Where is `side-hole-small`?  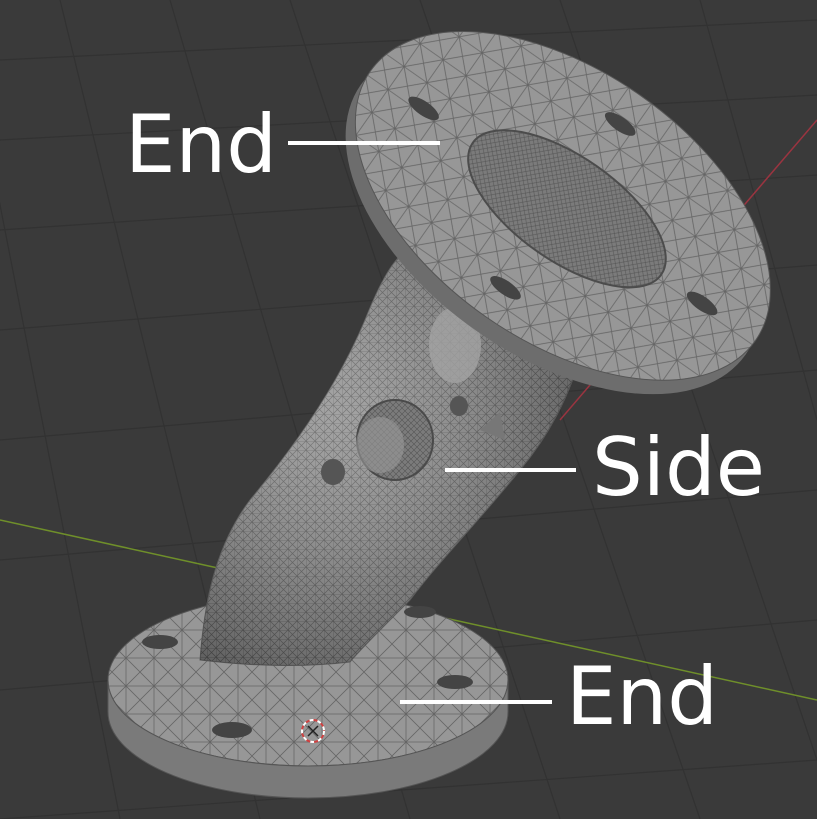 side-hole-small is located at coordinates (333, 472).